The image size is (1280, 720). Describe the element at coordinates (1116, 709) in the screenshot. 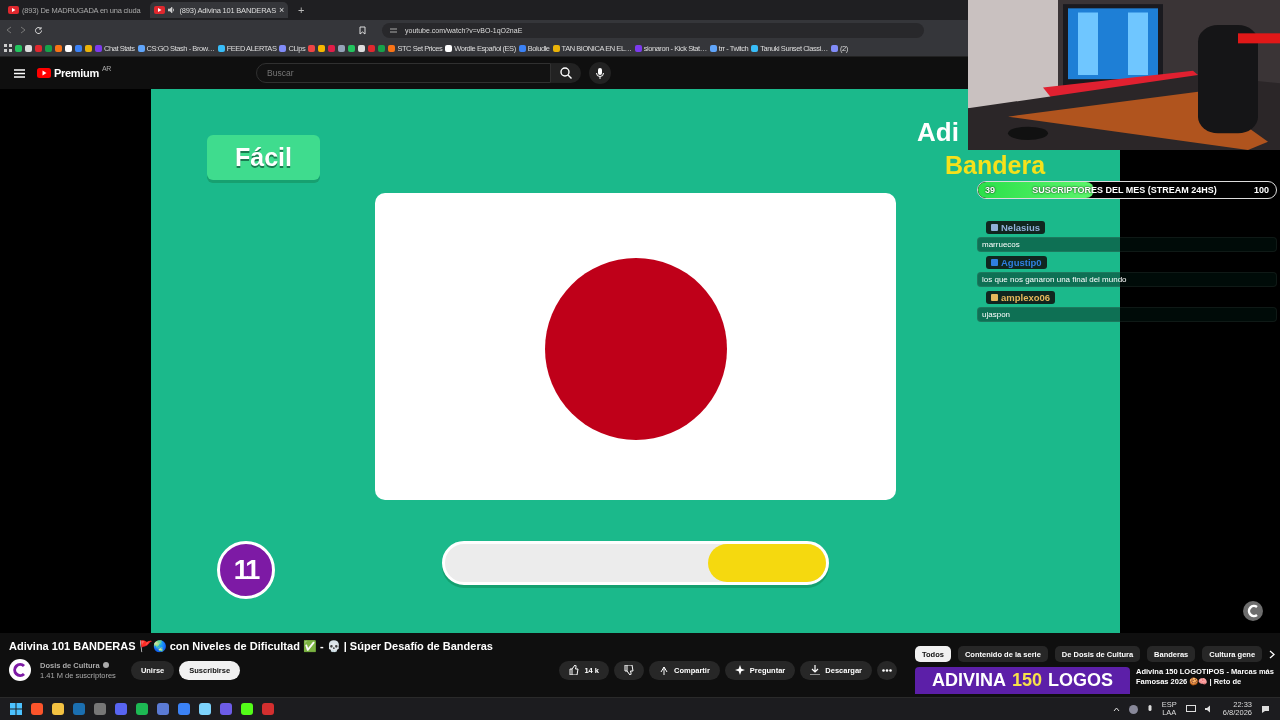

I see `chevron-up-icon` at that location.